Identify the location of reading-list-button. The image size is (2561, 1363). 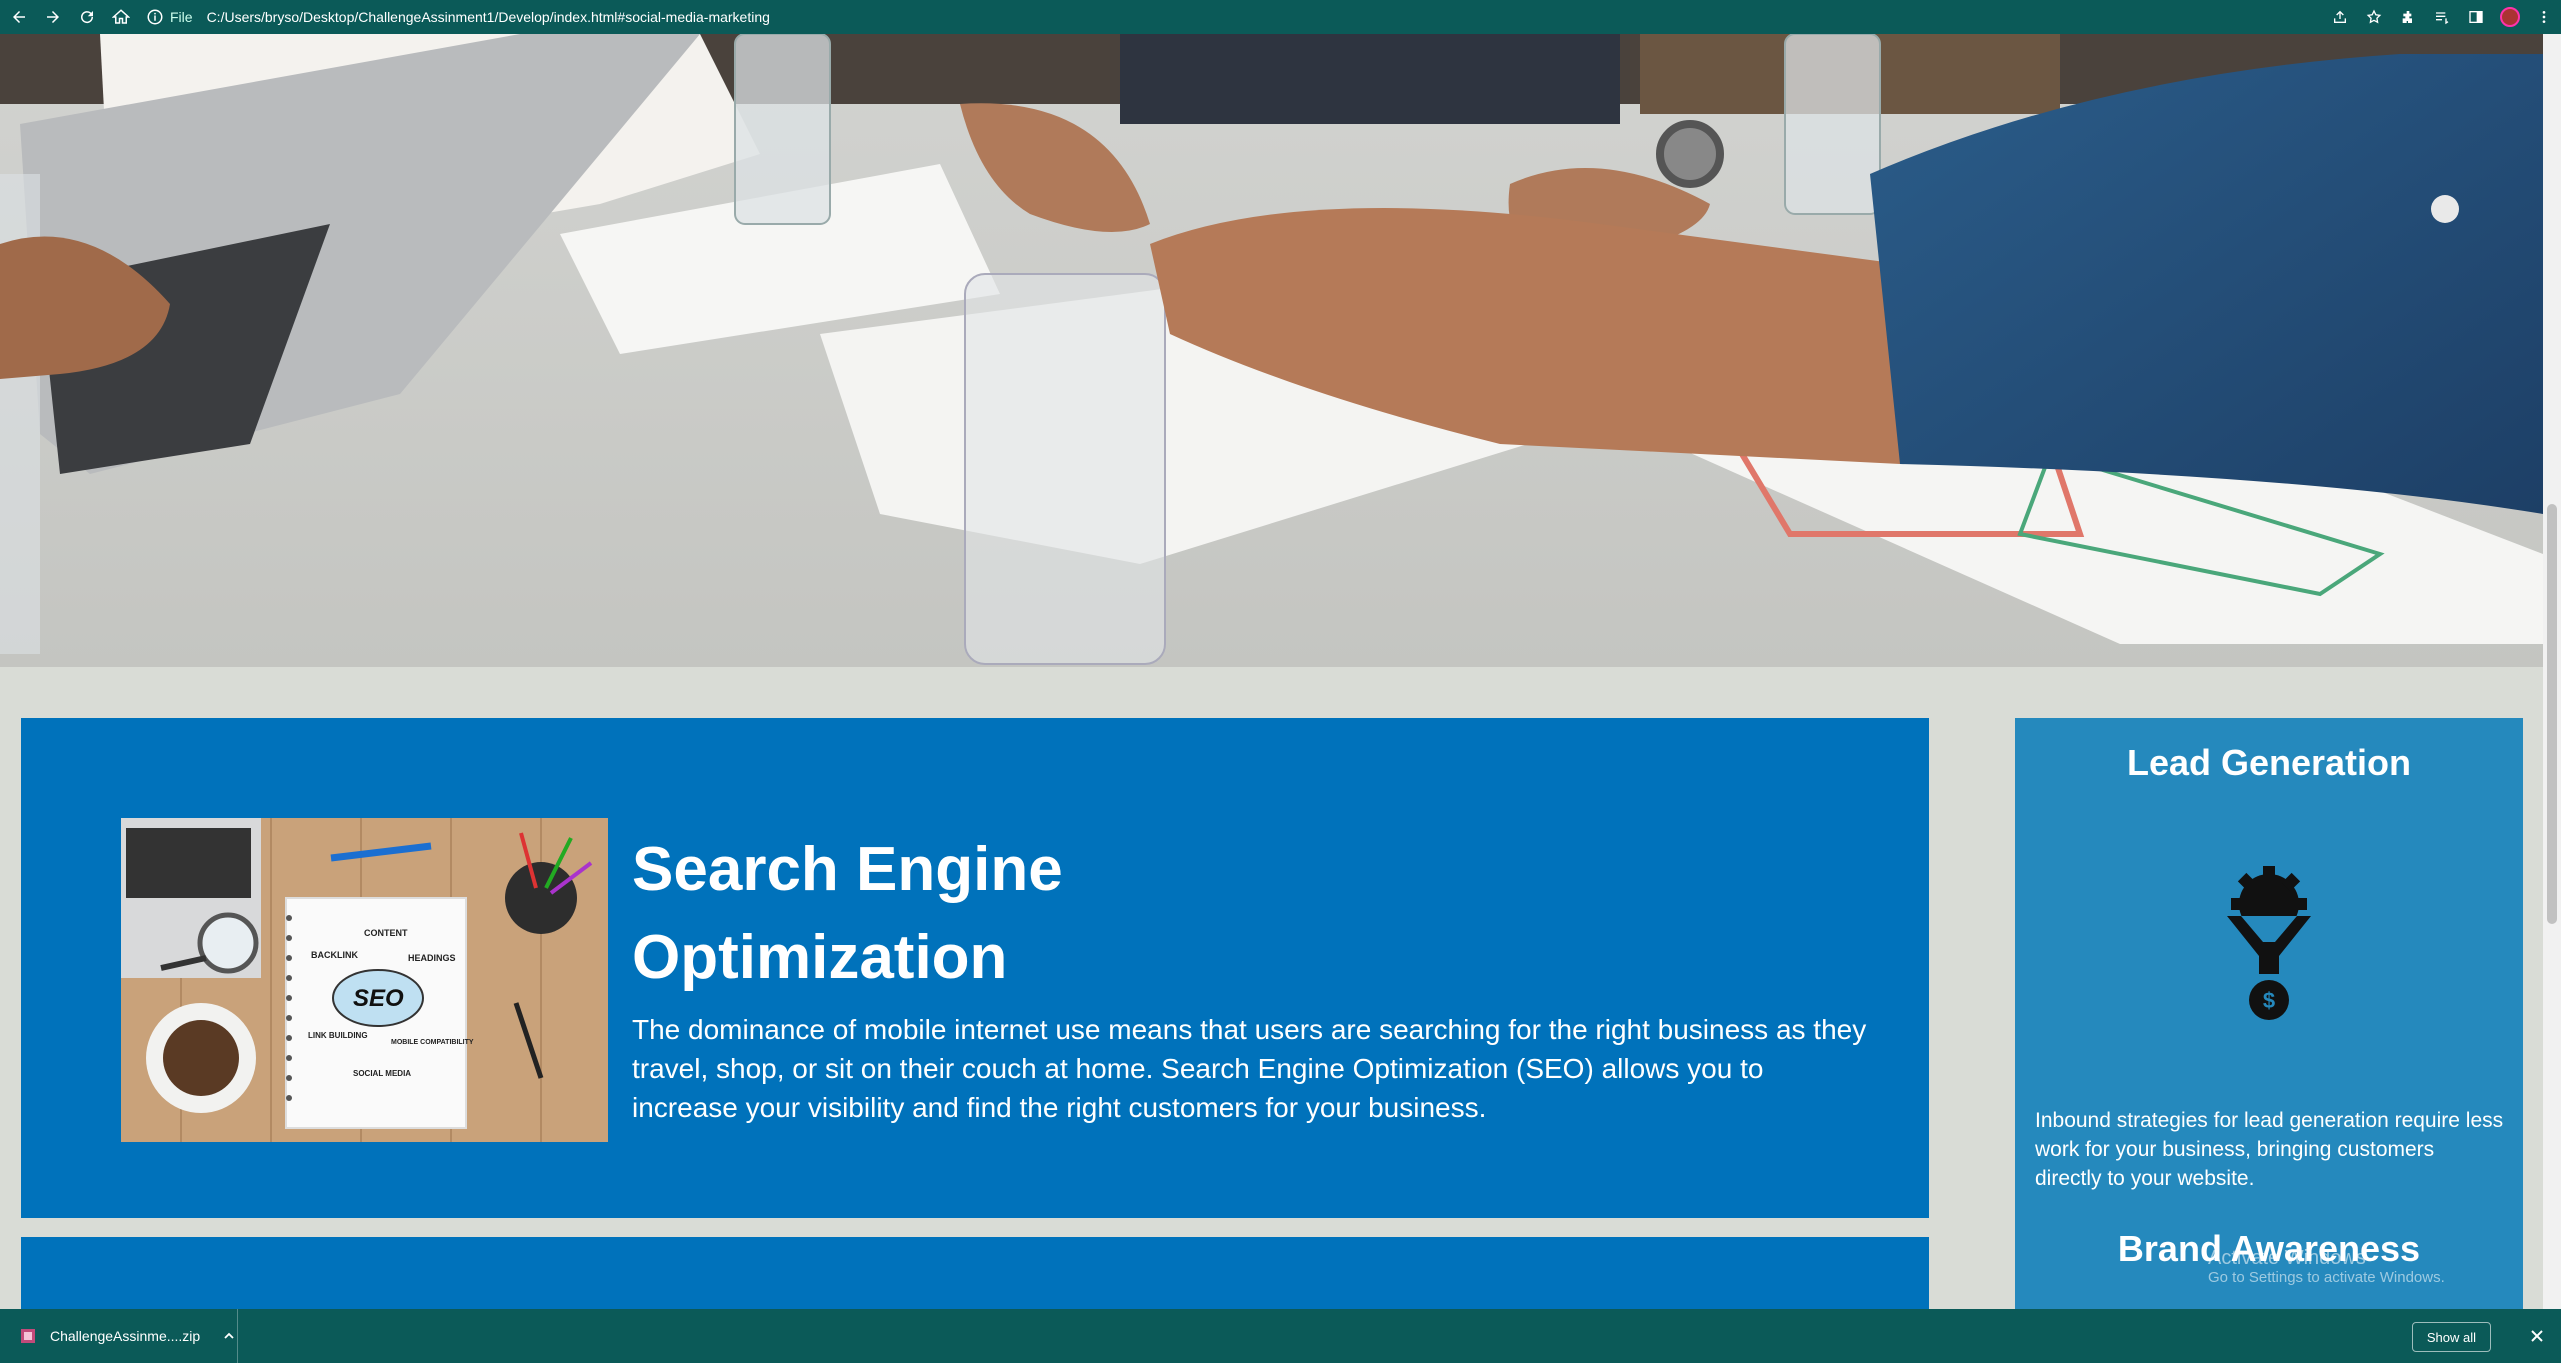
(2442, 17).